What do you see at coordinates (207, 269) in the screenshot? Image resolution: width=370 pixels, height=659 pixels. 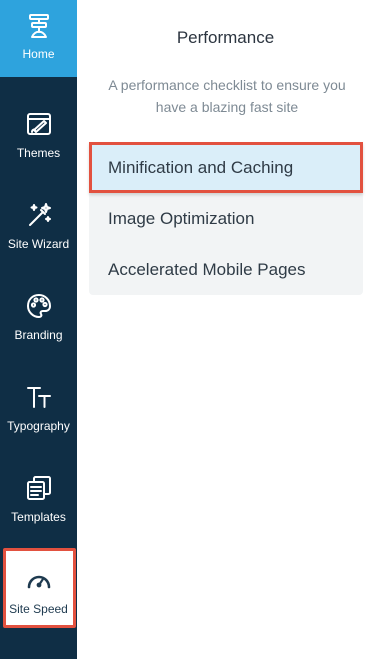 I see `list-item-label: Accelerated Mobile Pages` at bounding box center [207, 269].